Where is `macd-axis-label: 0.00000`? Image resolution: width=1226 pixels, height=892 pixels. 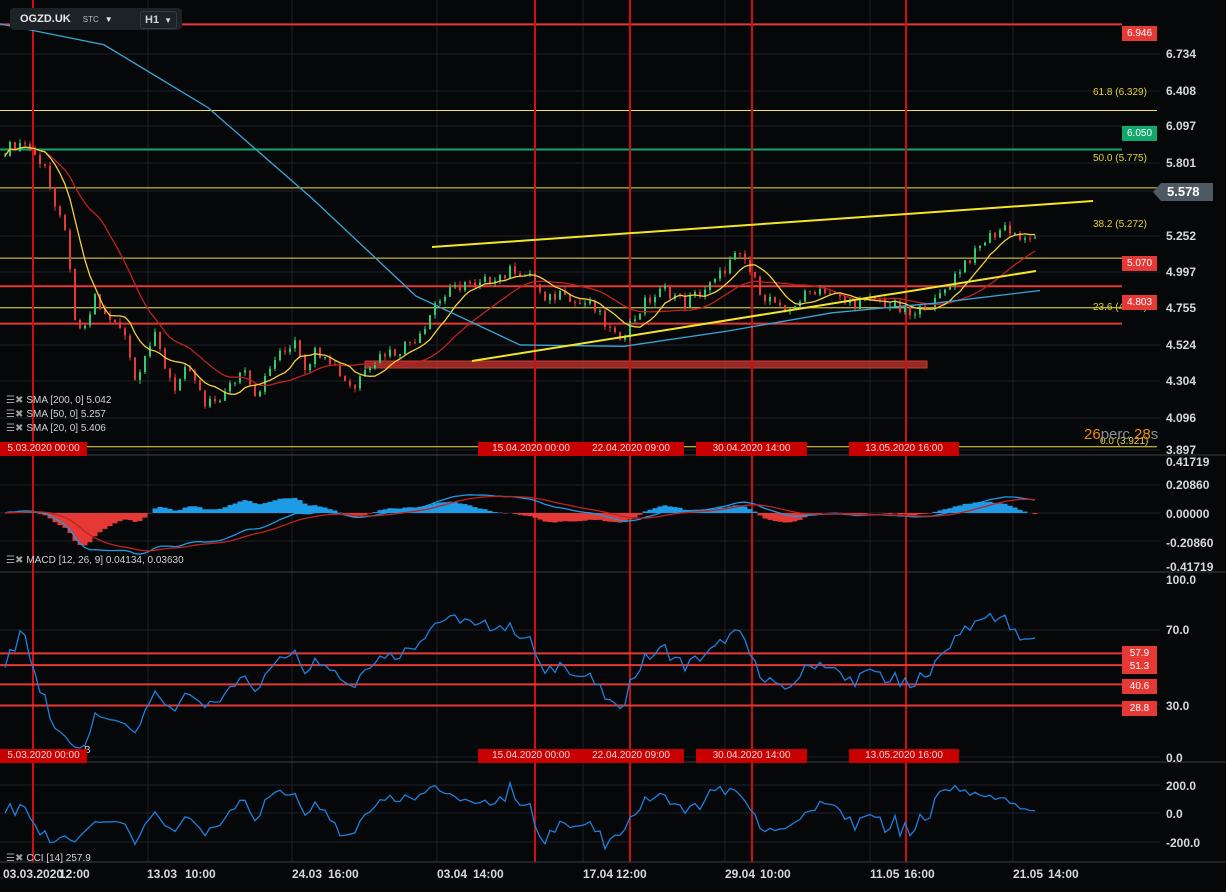
macd-axis-label: 0.00000 is located at coordinates (1188, 514).